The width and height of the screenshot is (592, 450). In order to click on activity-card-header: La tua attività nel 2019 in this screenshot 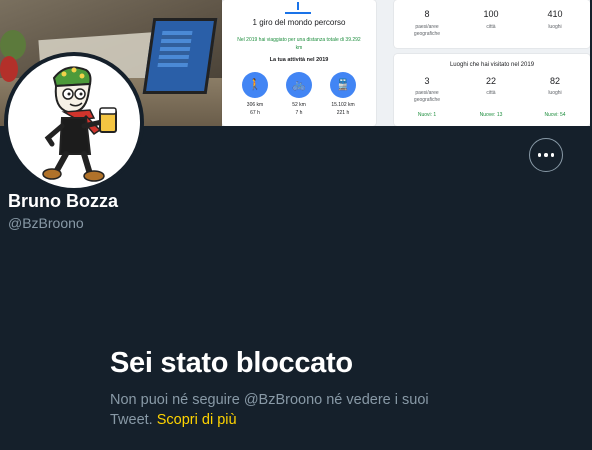, I will do `click(299, 60)`.